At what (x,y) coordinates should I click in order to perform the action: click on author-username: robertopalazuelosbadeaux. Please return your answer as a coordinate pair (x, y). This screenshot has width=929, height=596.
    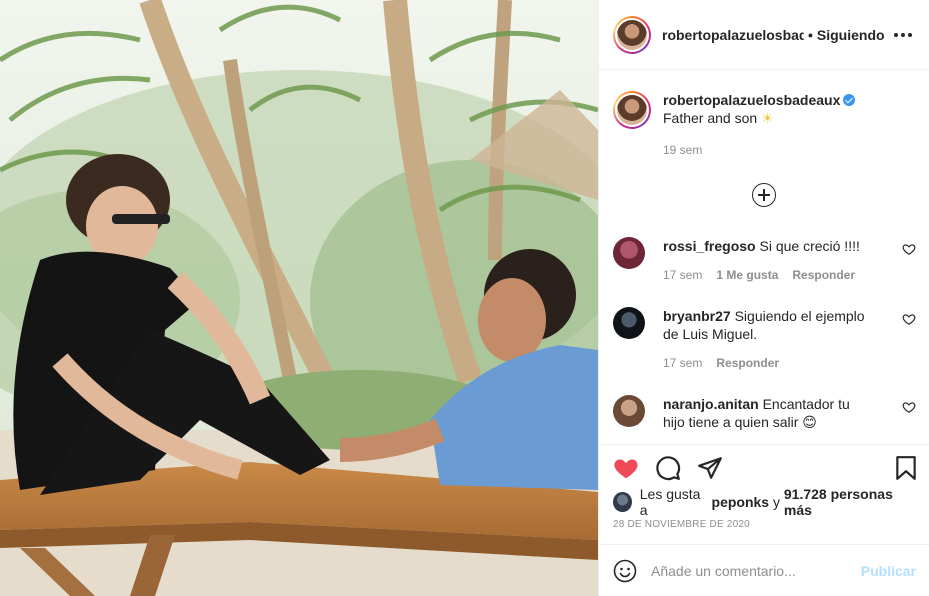
    Looking at the image, I should click on (733, 35).